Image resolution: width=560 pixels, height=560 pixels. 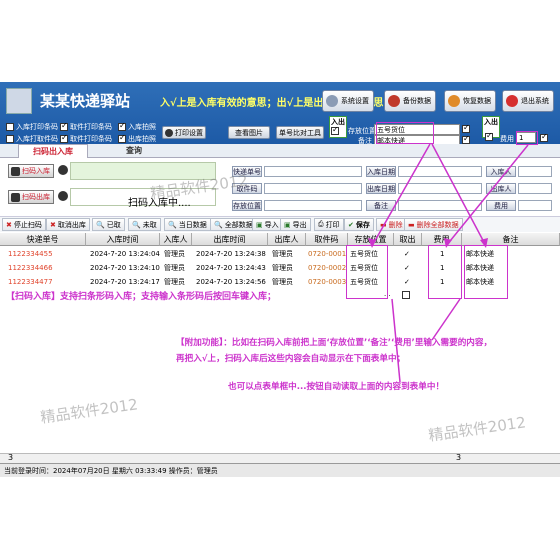 I want to click on status-bar: 当前登录时间：2024年07月20日 星期六 03:33:49 操作员：管理员, so click(x=280, y=470).